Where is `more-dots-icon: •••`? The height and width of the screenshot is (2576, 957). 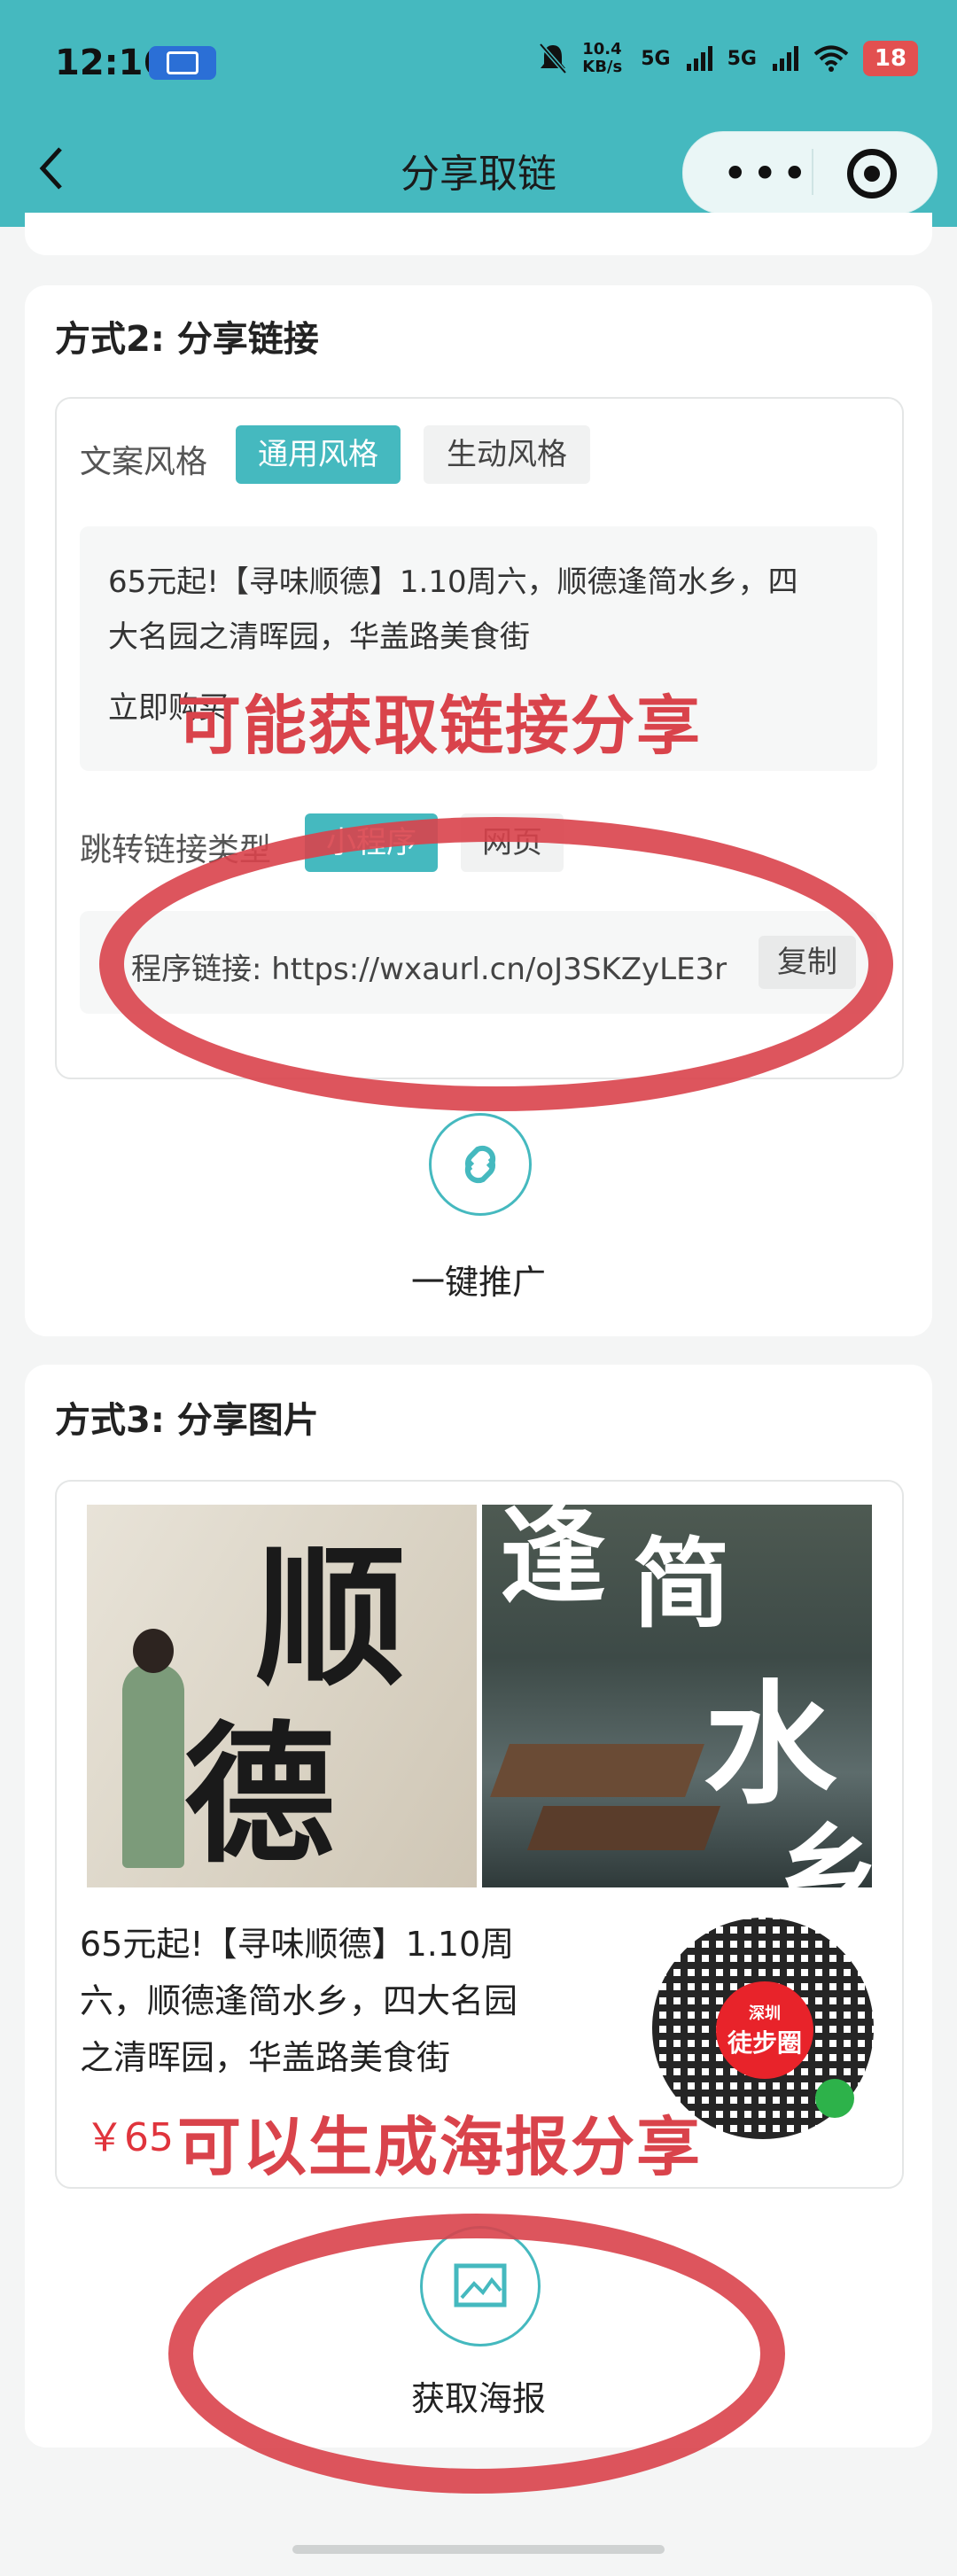 more-dots-icon: ••• is located at coordinates (766, 174).